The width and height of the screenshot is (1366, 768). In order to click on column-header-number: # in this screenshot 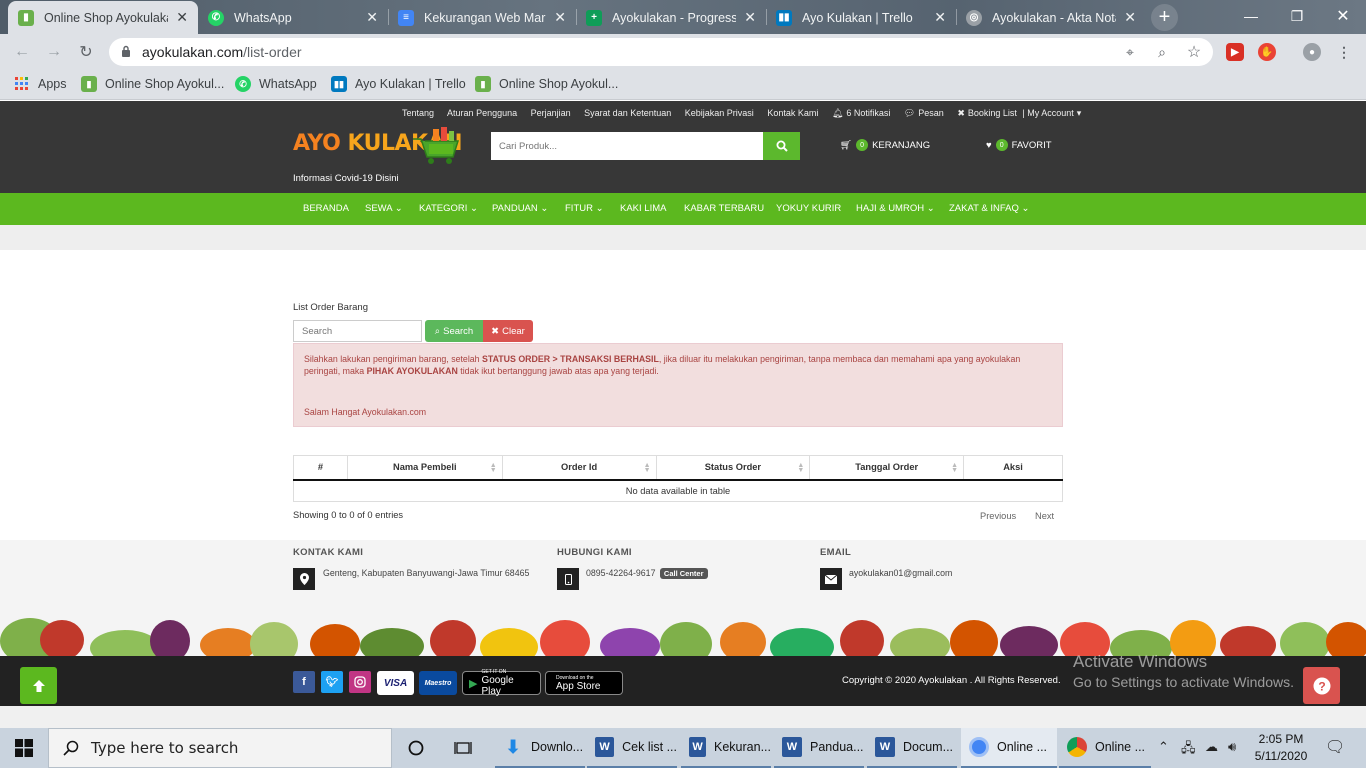, I will do `click(320, 468)`.